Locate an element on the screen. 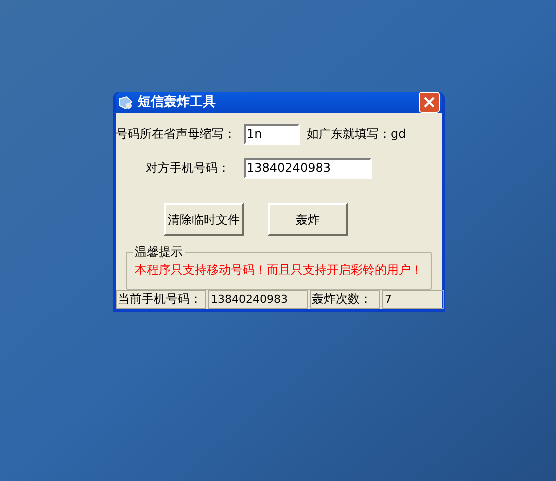  action-button: 清除临时文件 is located at coordinates (204, 219).